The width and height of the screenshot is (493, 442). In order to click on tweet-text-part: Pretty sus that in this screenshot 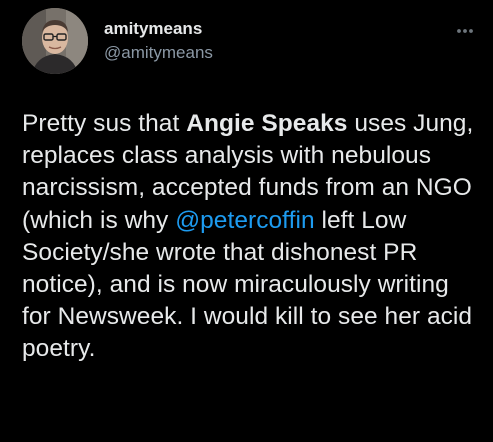, I will do `click(104, 123)`.